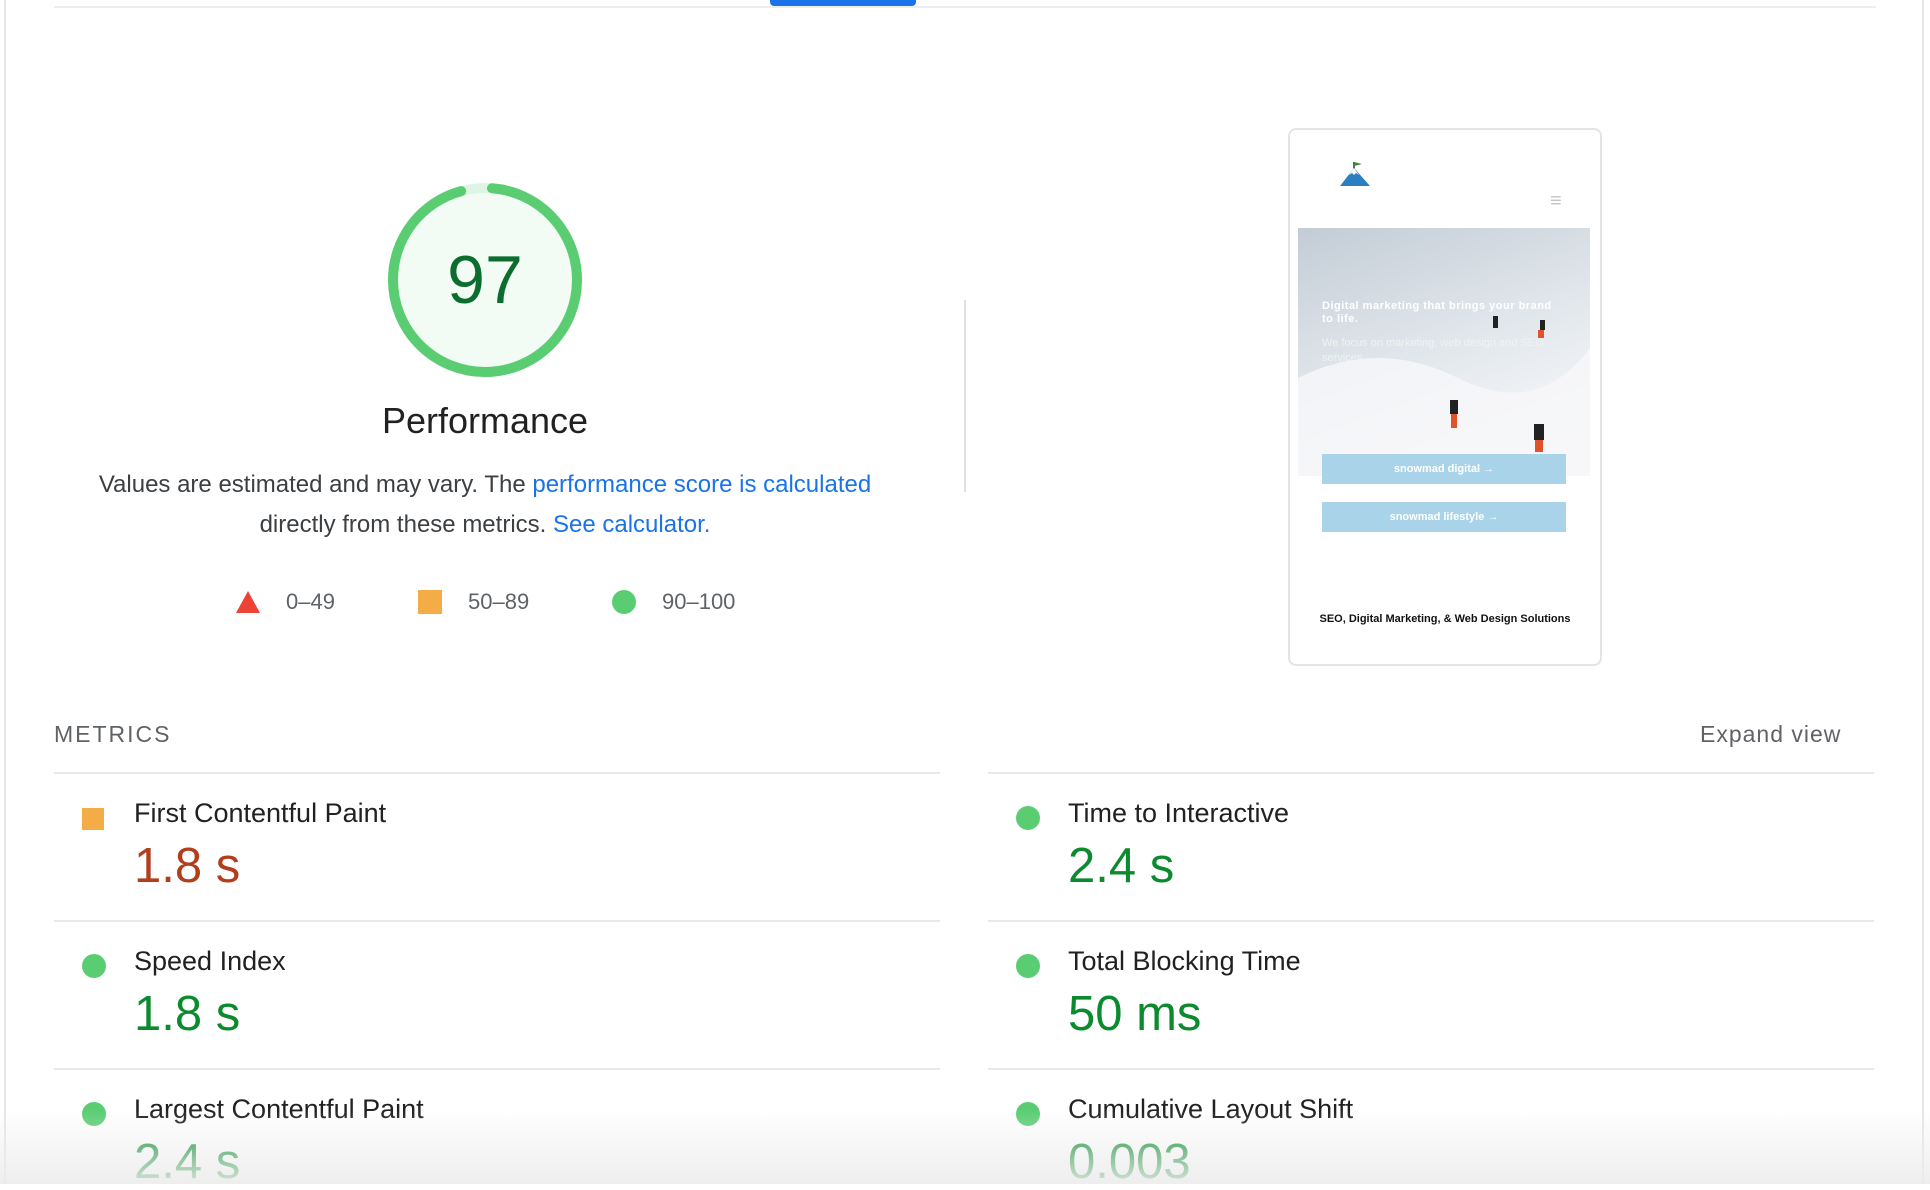 The width and height of the screenshot is (1930, 1190). What do you see at coordinates (260, 813) in the screenshot?
I see `metric-label: First Contentful Paint` at bounding box center [260, 813].